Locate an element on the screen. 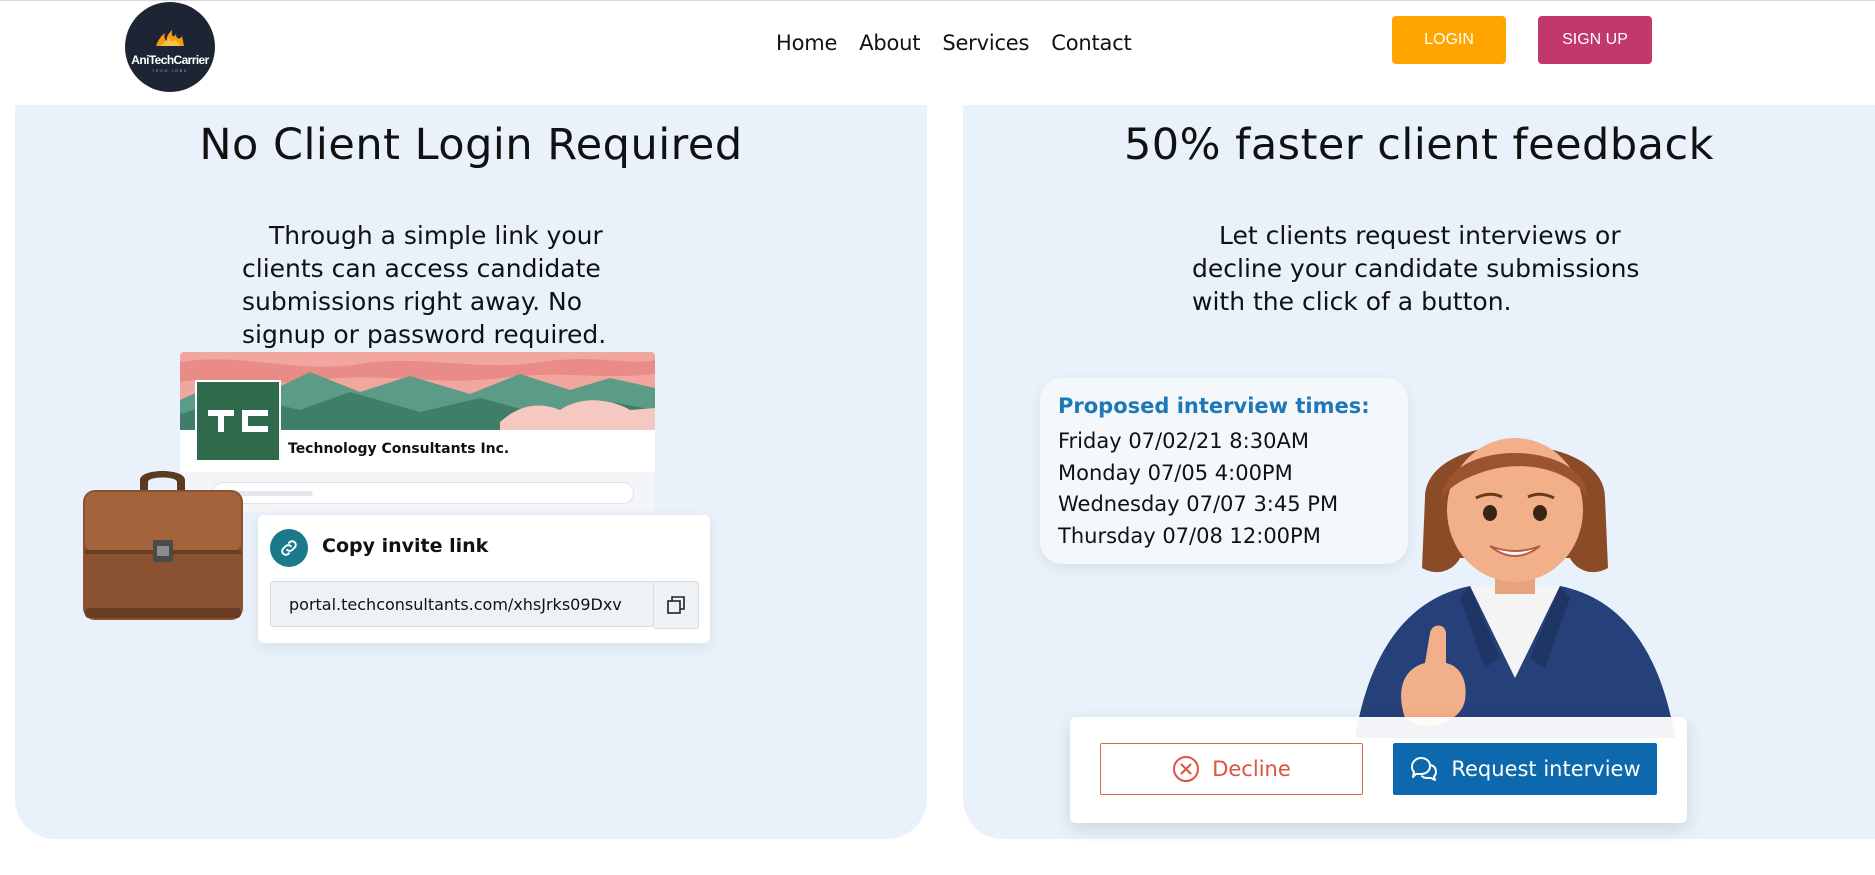  briefcase-icon is located at coordinates (163, 545).